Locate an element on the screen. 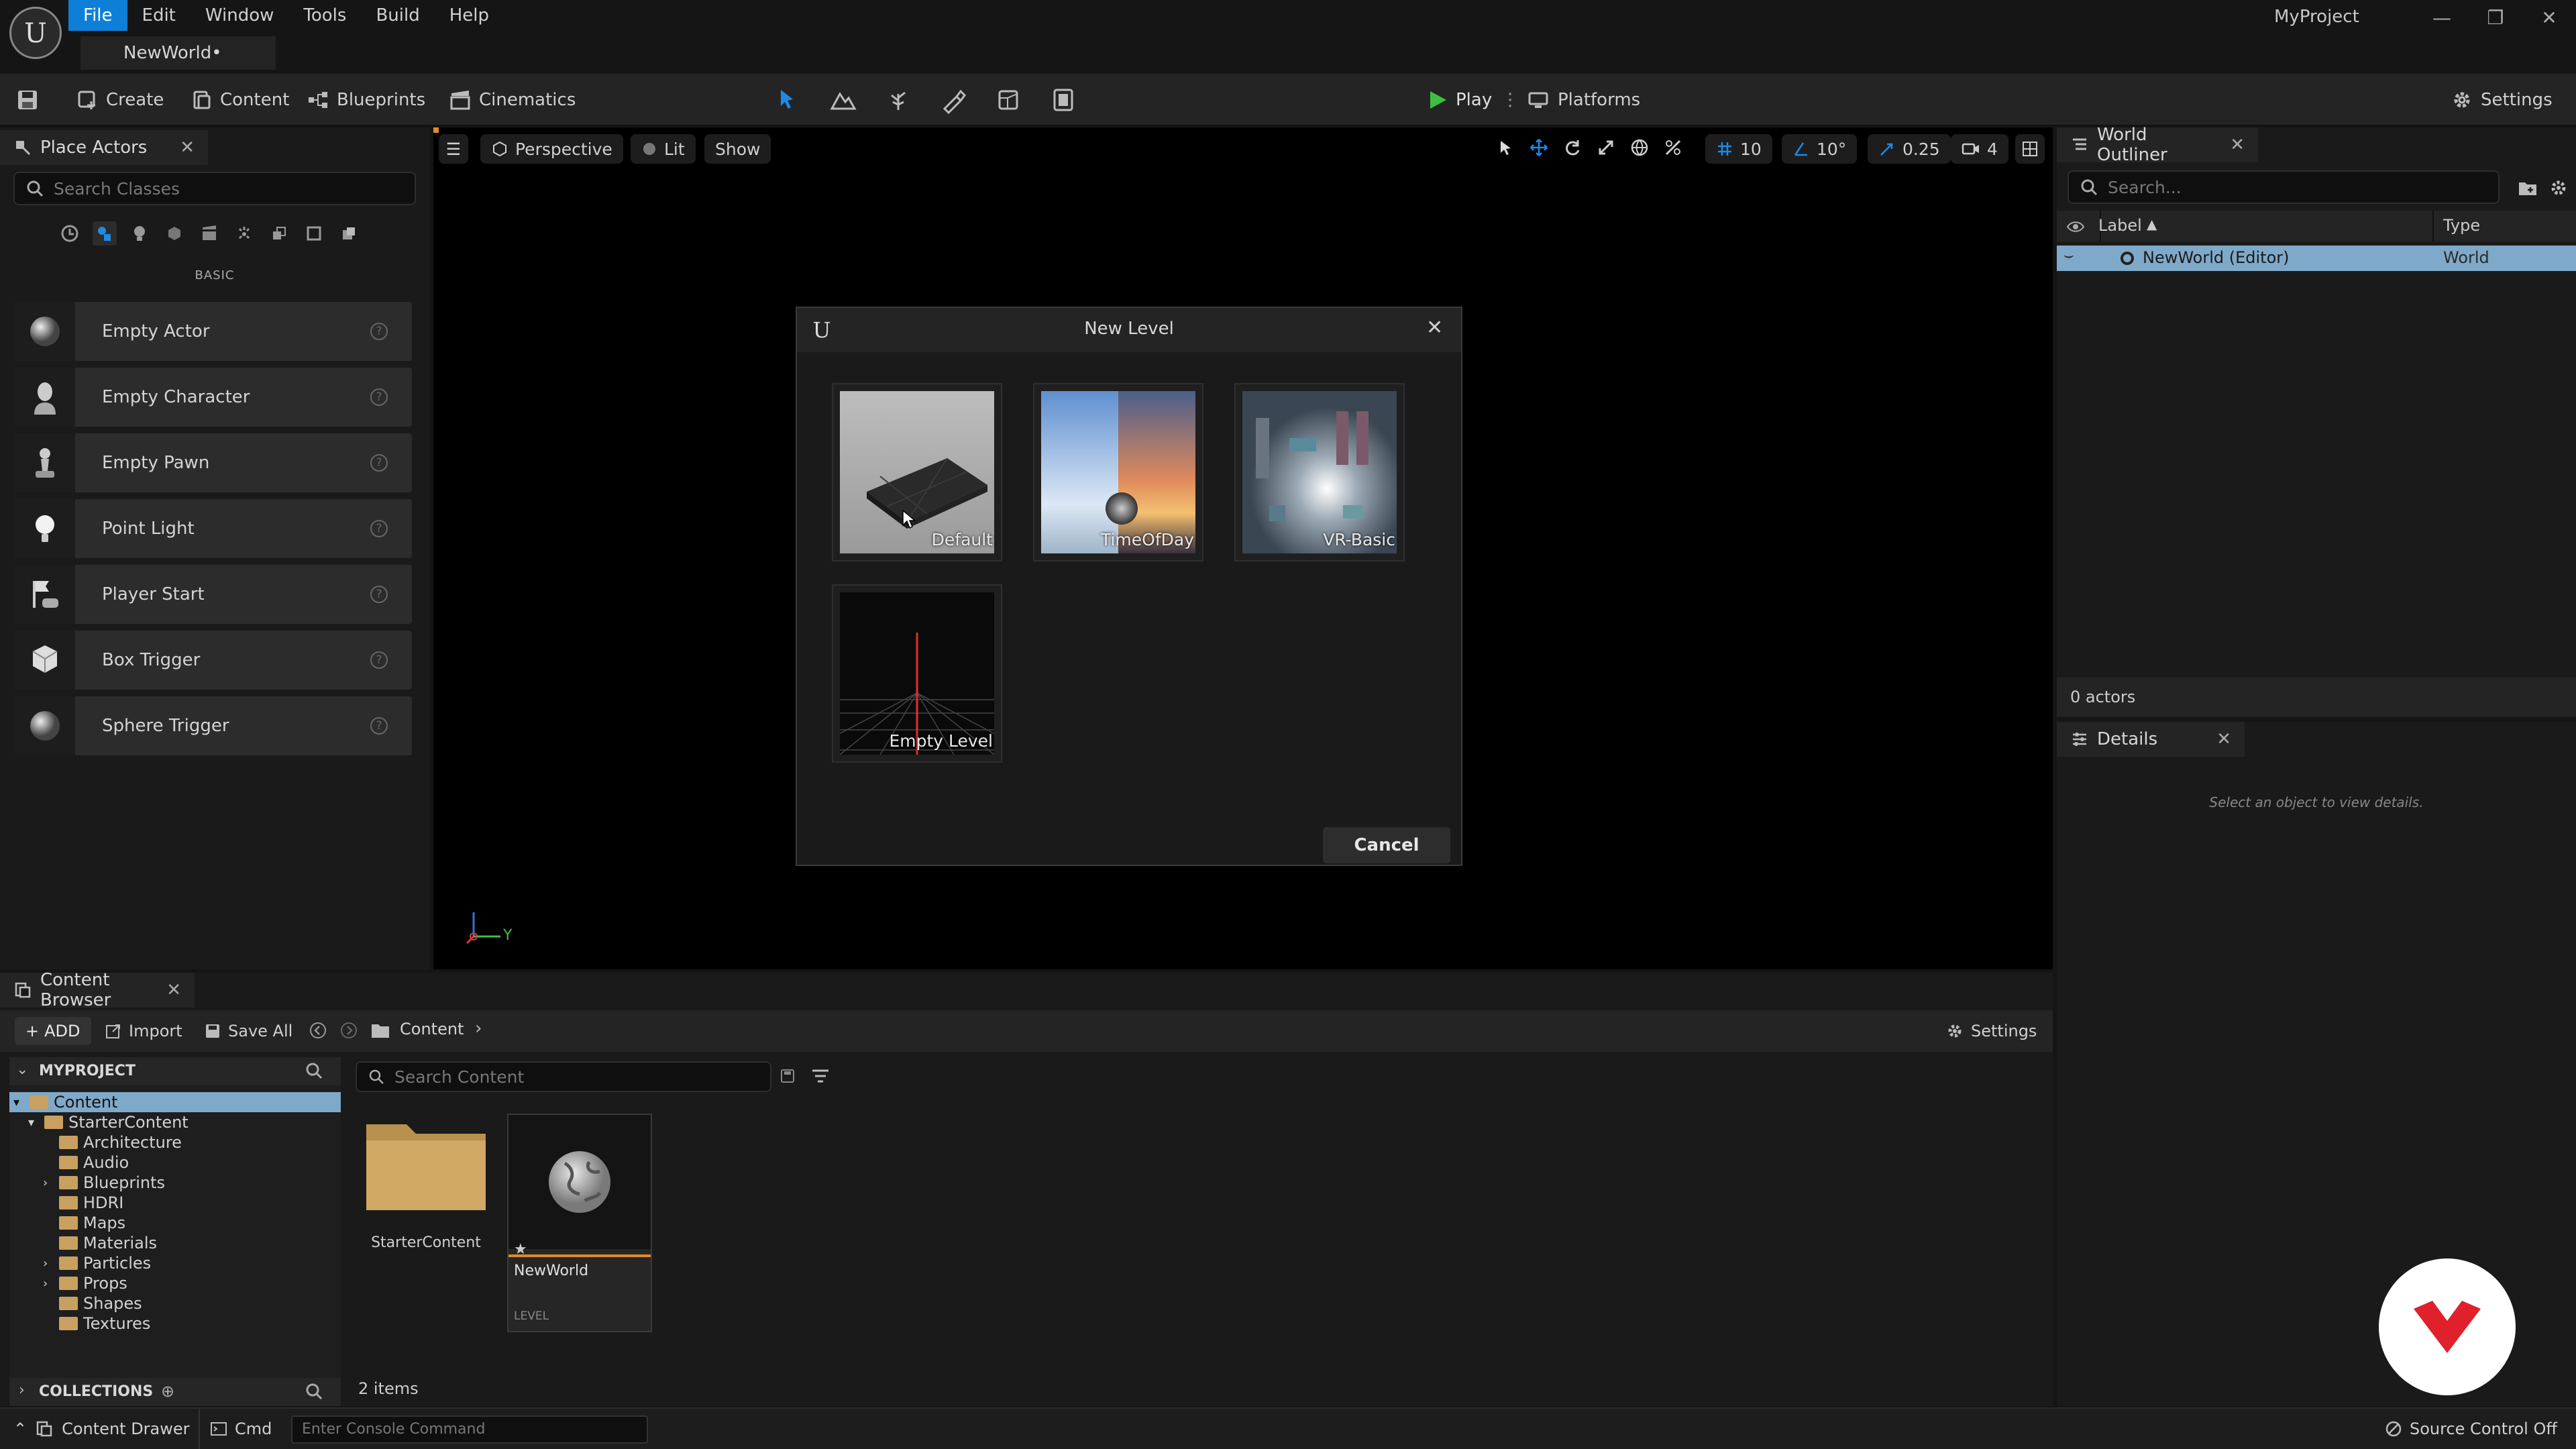  menu-window: Window is located at coordinates (240, 15).